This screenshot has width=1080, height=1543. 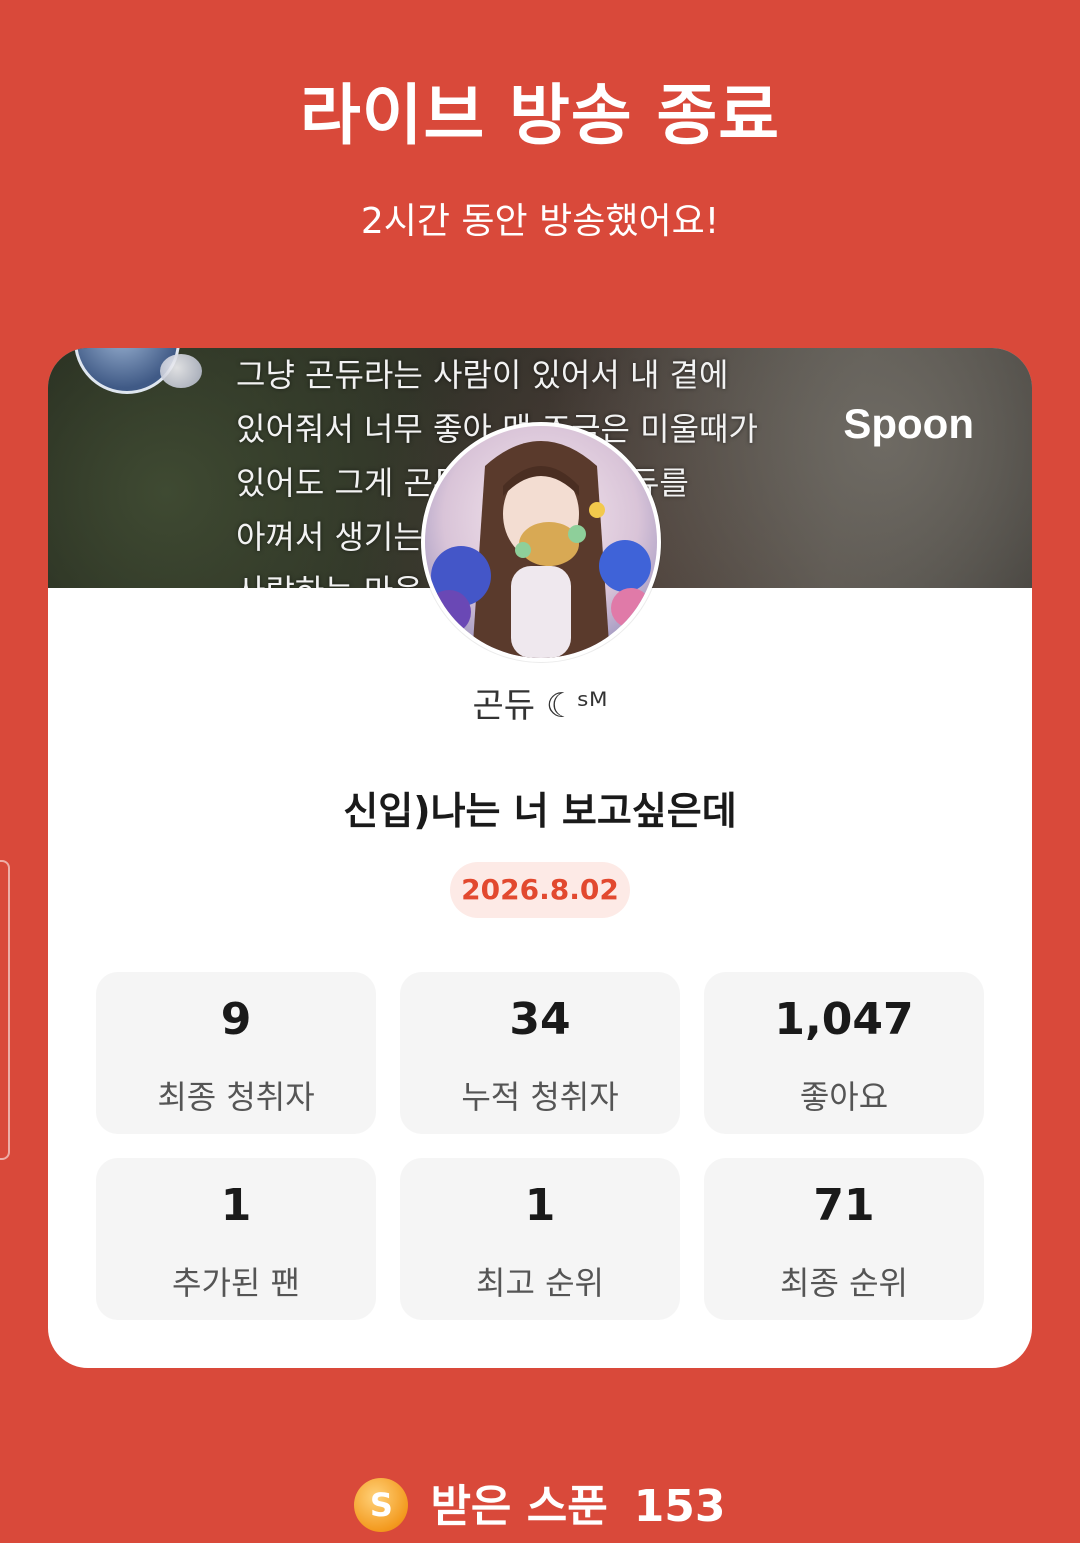 I want to click on stat-final-listeners: 9 최종 청취자, so click(x=236, y=1053).